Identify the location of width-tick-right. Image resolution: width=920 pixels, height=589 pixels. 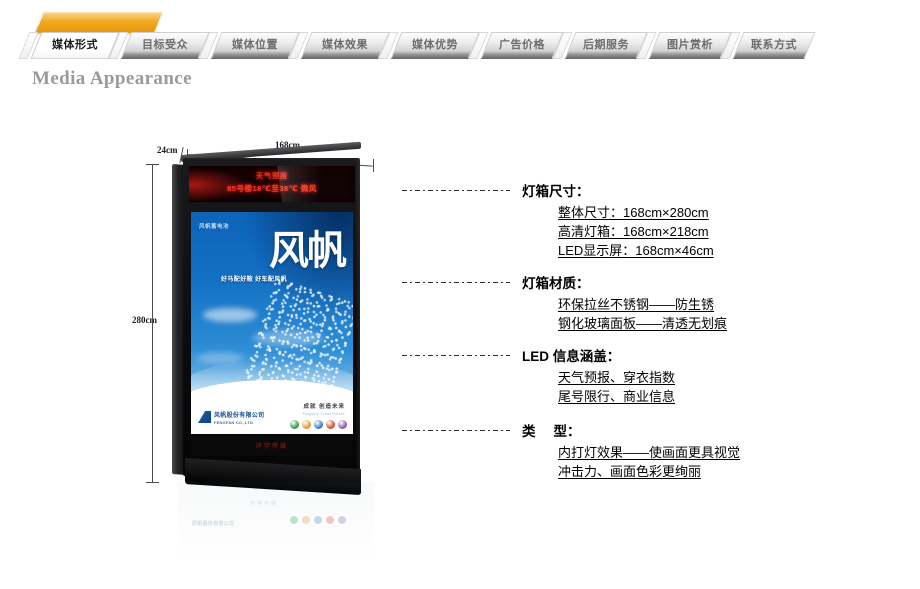
(373, 165).